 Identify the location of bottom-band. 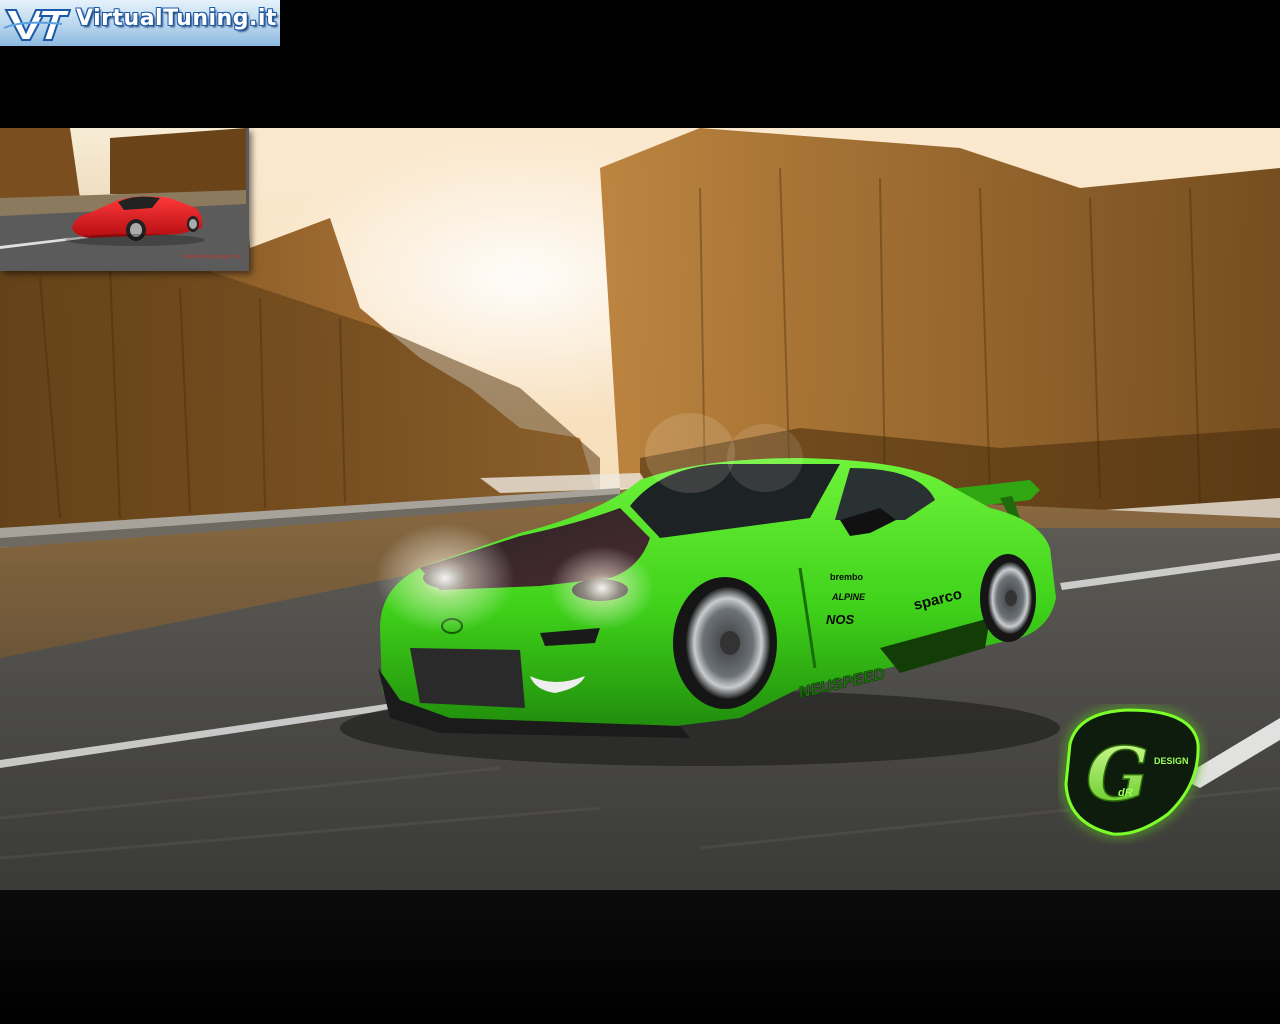
(640, 957).